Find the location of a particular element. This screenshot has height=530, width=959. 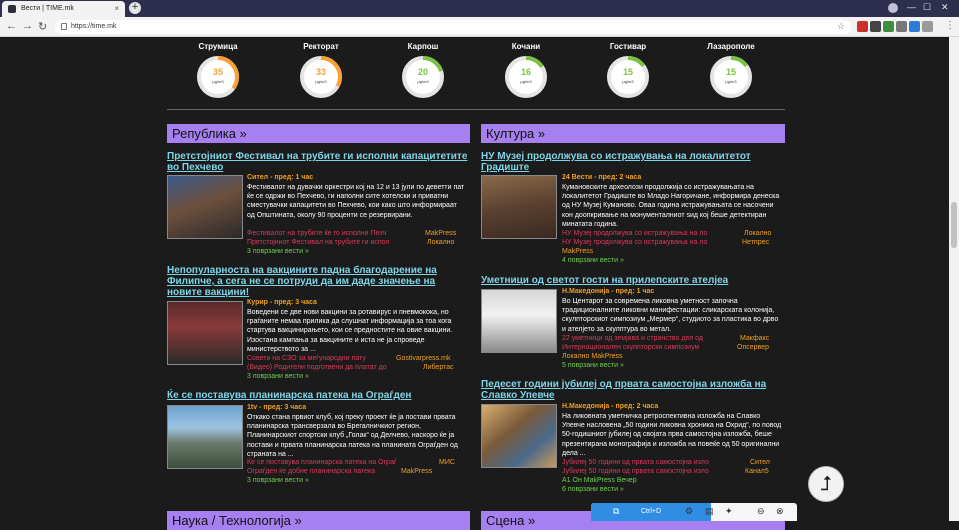

section-header-kultura: Култура » is located at coordinates (633, 133).